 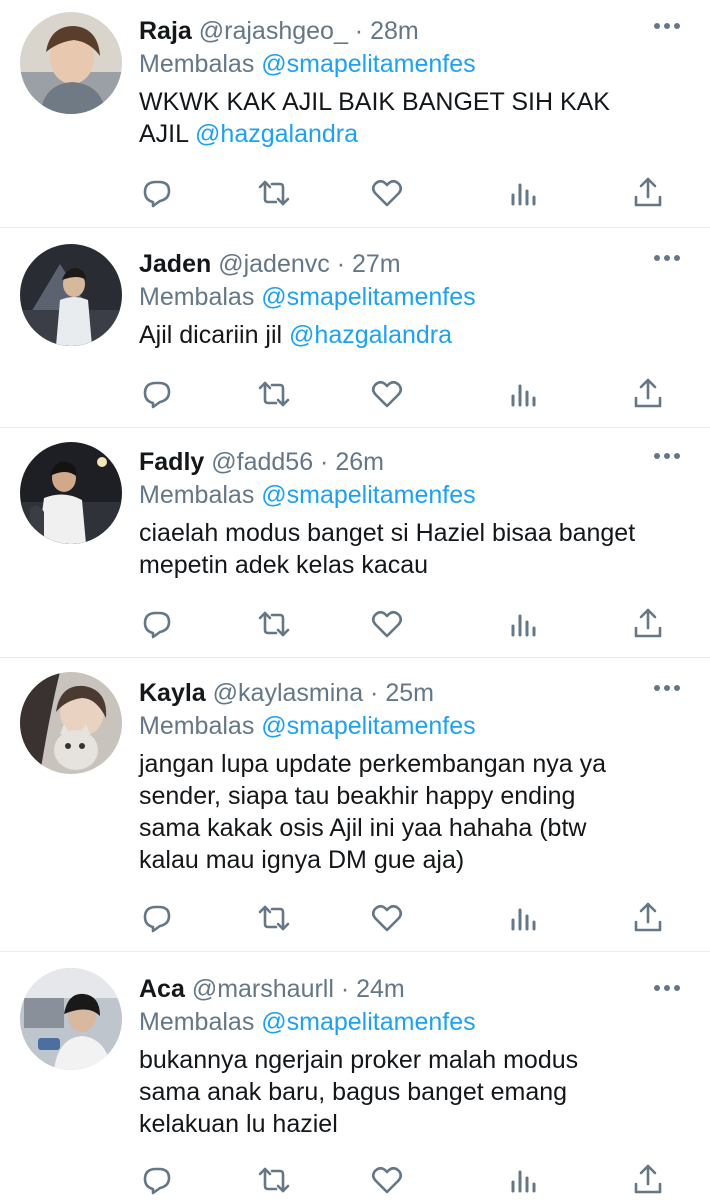 I want to click on display-name: Kayla, so click(x=172, y=693).